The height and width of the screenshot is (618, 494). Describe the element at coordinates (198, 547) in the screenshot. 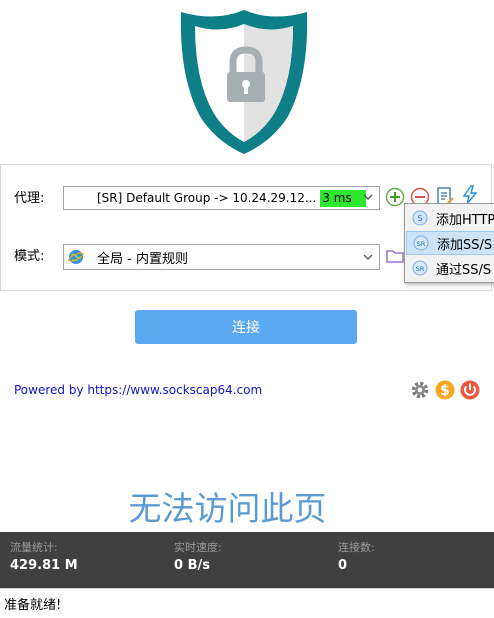

I see `speed-label: 实时速度:` at that location.